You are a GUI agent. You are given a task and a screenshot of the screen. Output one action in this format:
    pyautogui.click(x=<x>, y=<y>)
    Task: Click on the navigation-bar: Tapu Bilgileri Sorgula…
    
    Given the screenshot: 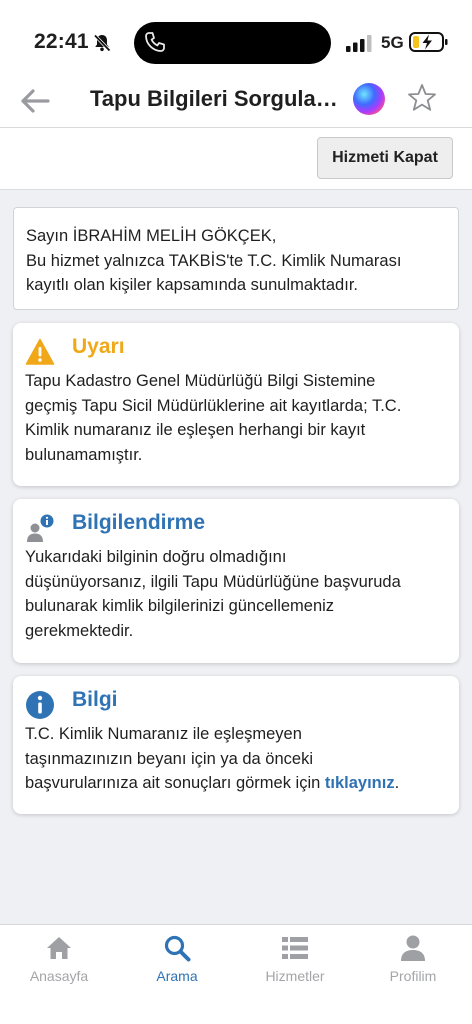 What is the action you would take?
    pyautogui.click(x=236, y=104)
    